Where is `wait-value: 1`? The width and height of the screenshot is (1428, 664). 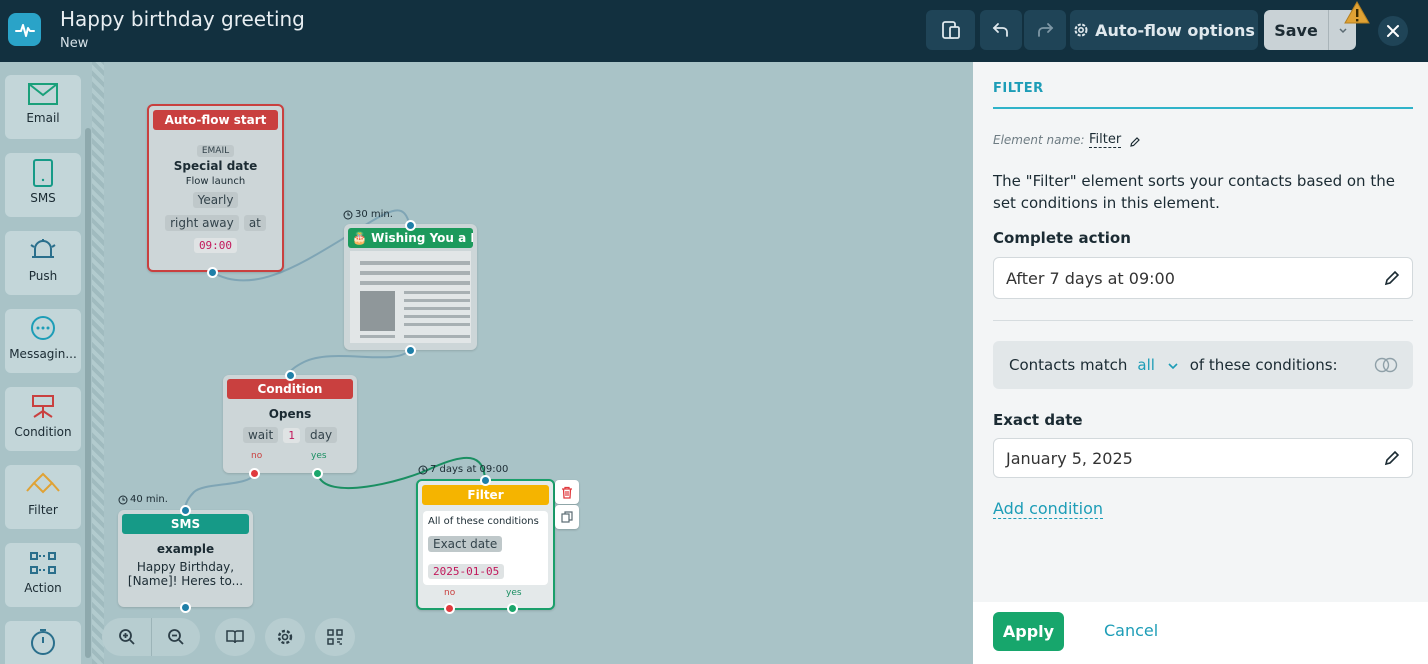 wait-value: 1 is located at coordinates (291, 435).